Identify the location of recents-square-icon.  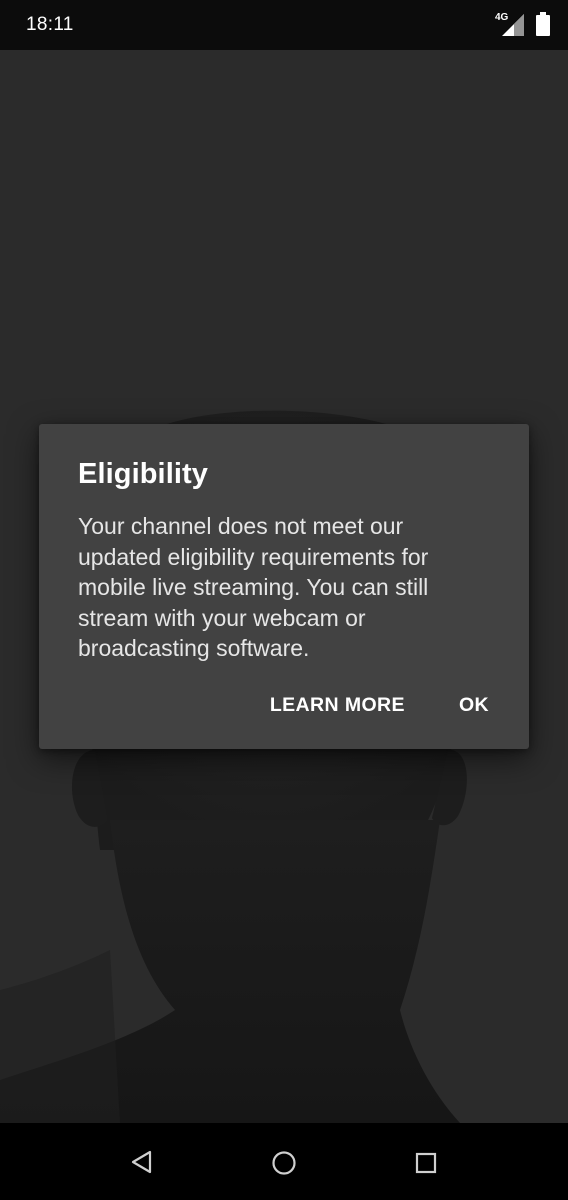
(426, 1163).